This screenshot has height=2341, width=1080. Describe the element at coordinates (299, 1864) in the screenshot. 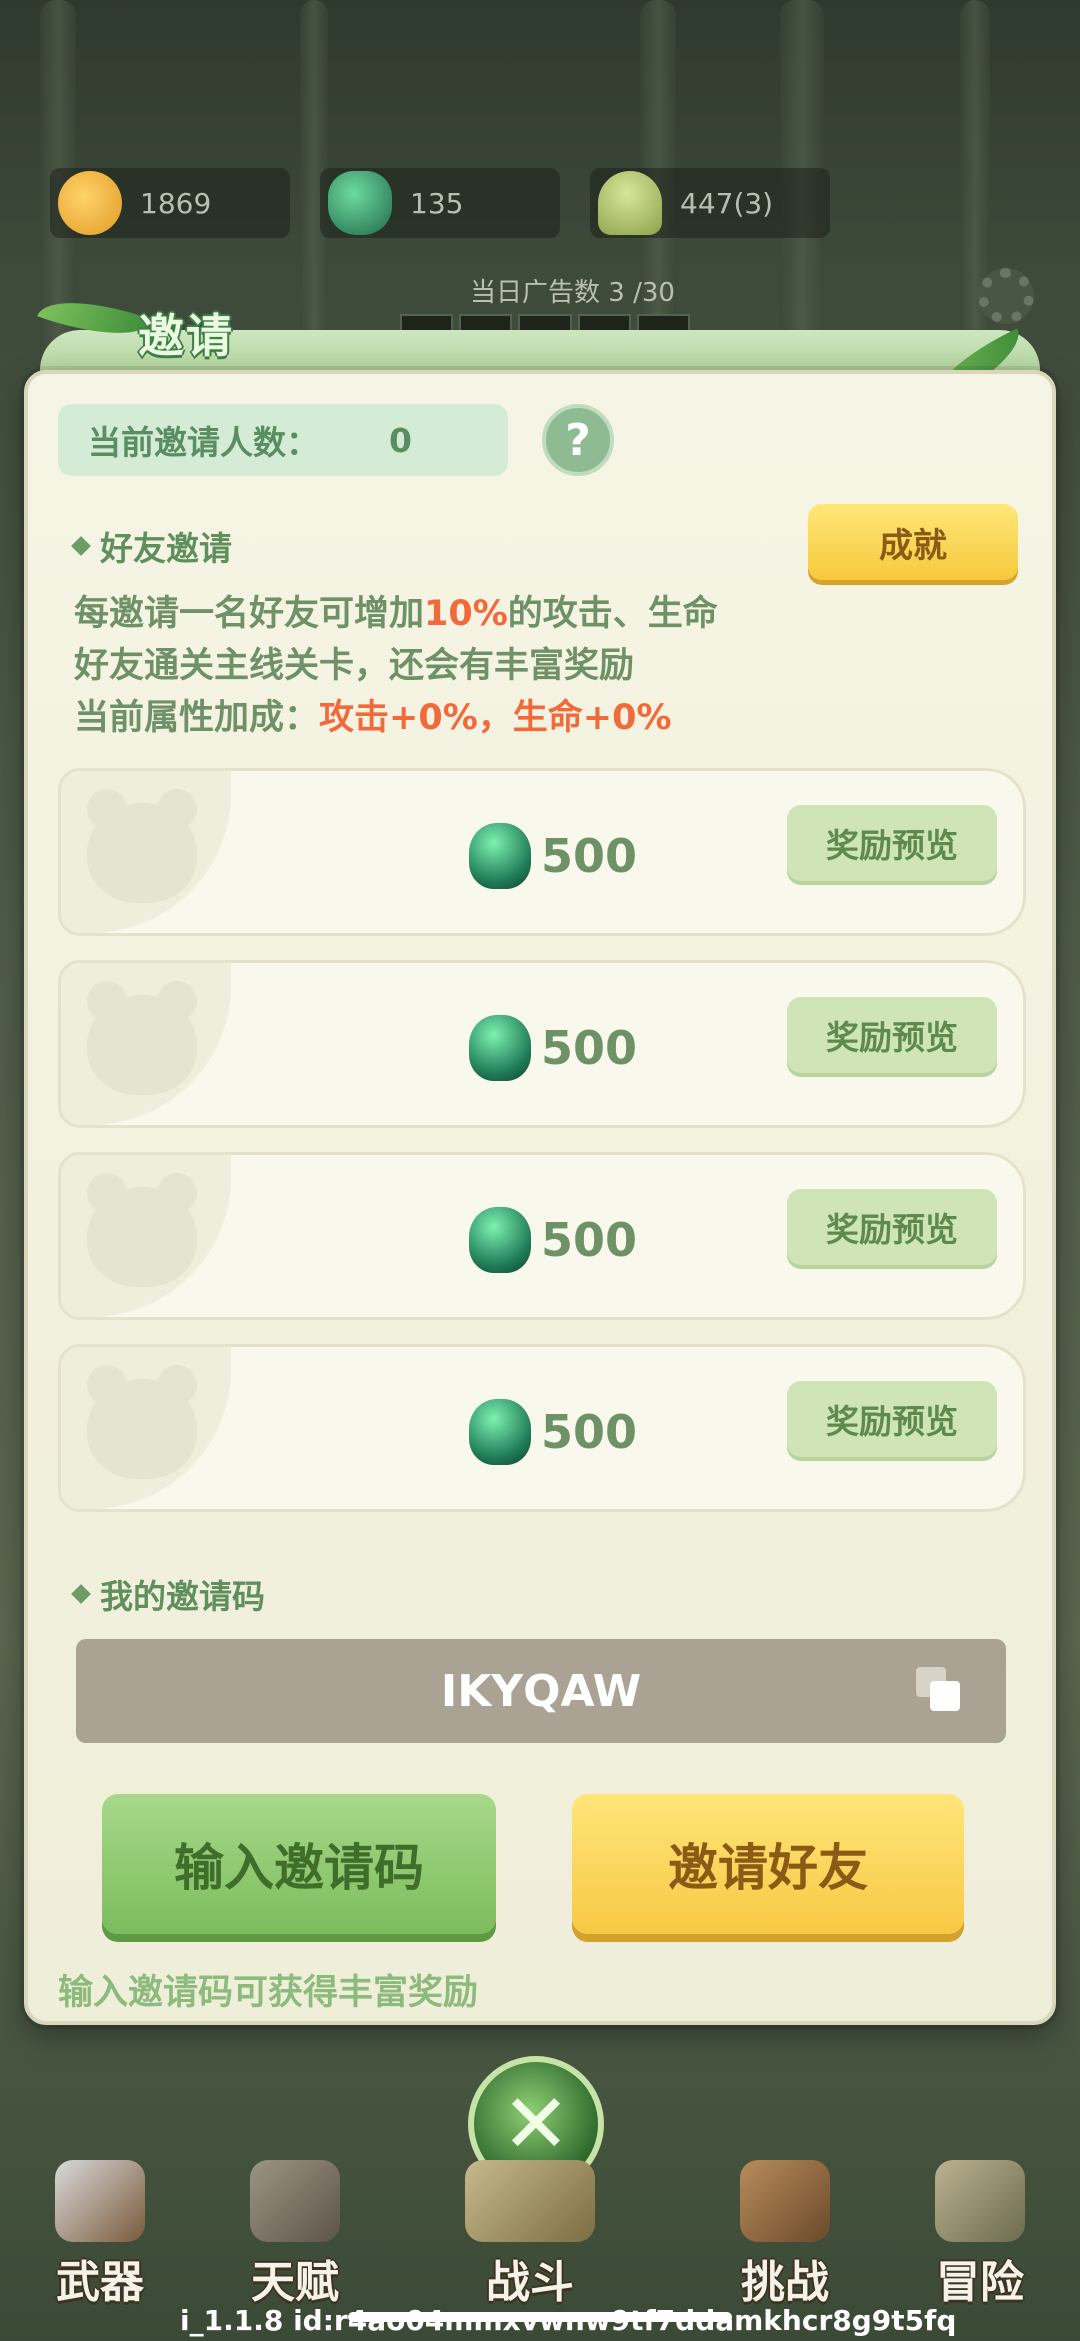

I see `enter-invite-code-button: 输入邀请码` at that location.